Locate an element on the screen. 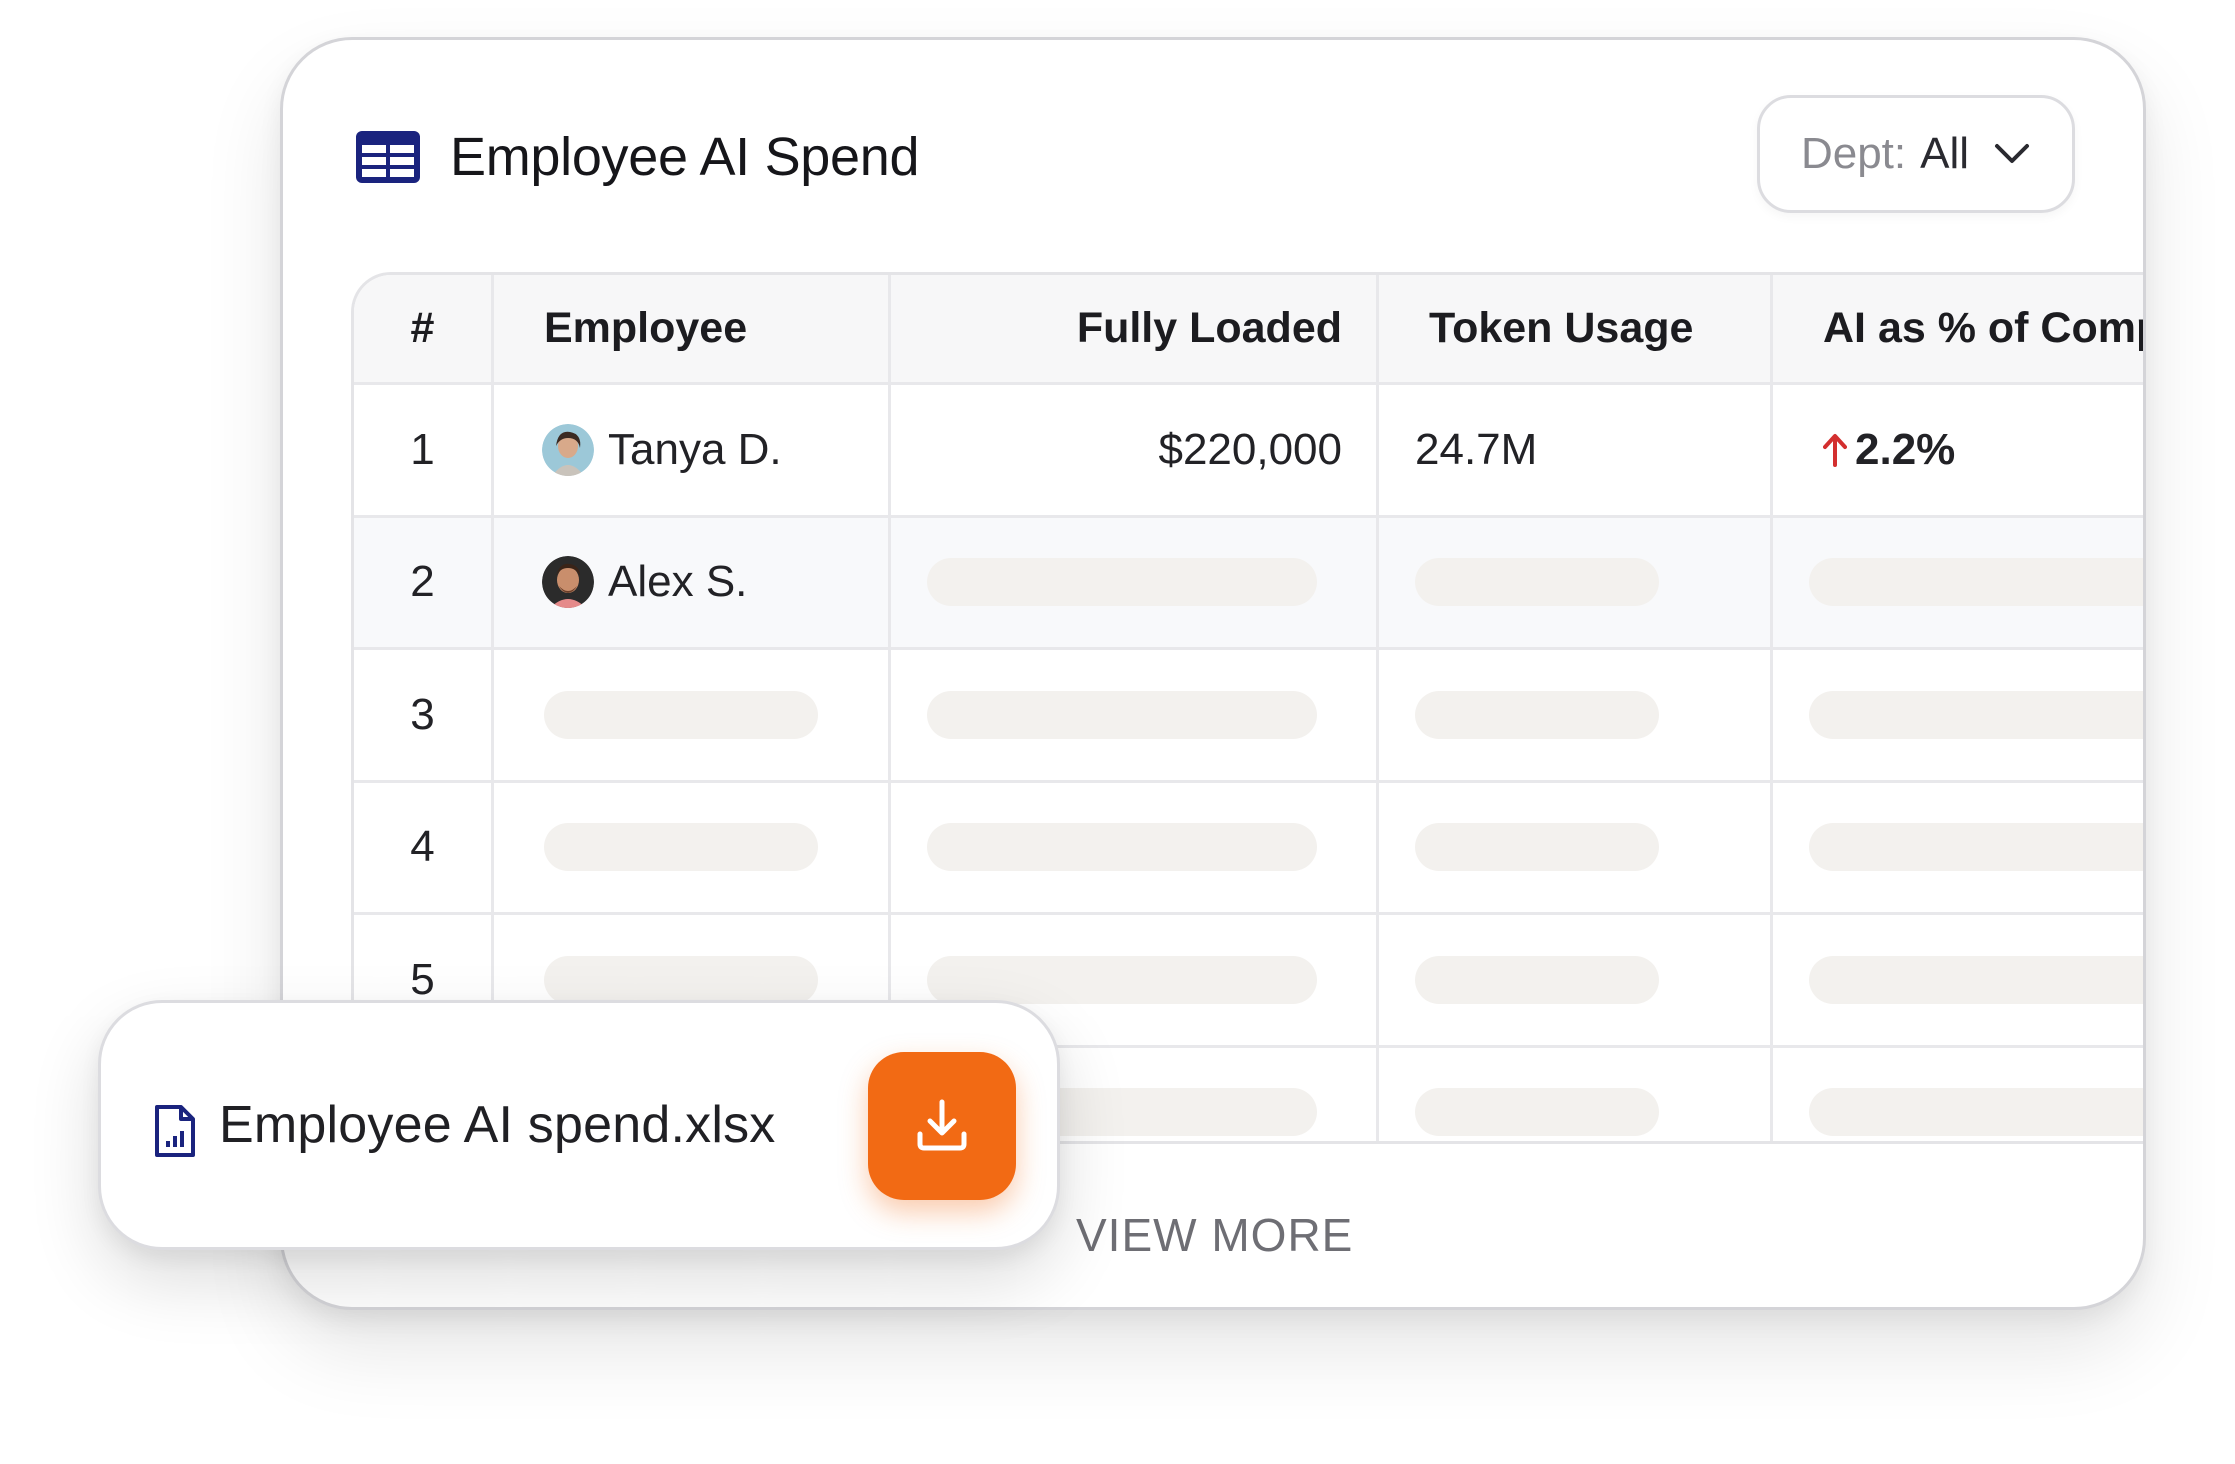 Image resolution: width=2235 pixels, height=1464 pixels. view-more-button: VIEW MORE is located at coordinates (1214, 1235).